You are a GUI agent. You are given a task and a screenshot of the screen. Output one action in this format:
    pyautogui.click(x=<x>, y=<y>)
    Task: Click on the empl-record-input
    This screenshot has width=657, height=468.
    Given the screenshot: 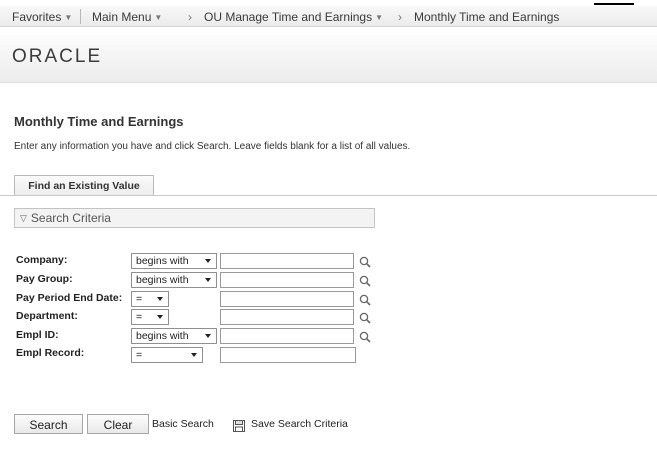 What is the action you would take?
    pyautogui.click(x=288, y=355)
    